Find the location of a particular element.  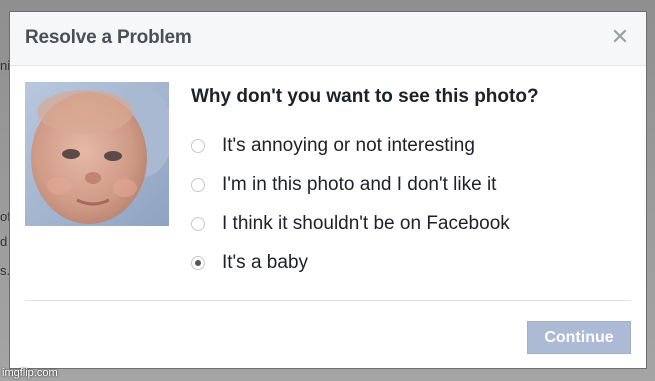

option-its-a-baby: It's a baby is located at coordinates (350, 262).